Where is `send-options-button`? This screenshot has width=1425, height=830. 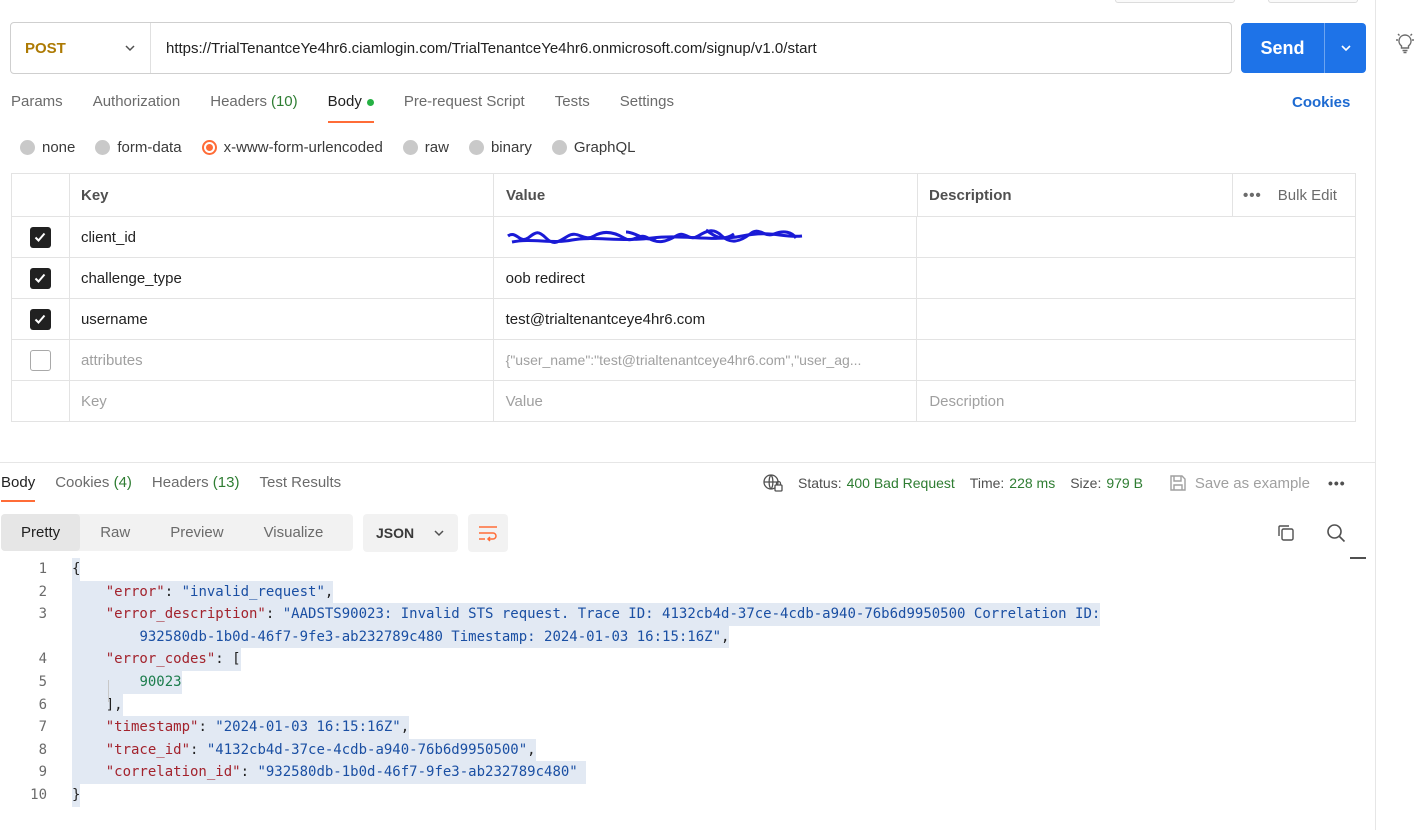
send-options-button is located at coordinates (1345, 48).